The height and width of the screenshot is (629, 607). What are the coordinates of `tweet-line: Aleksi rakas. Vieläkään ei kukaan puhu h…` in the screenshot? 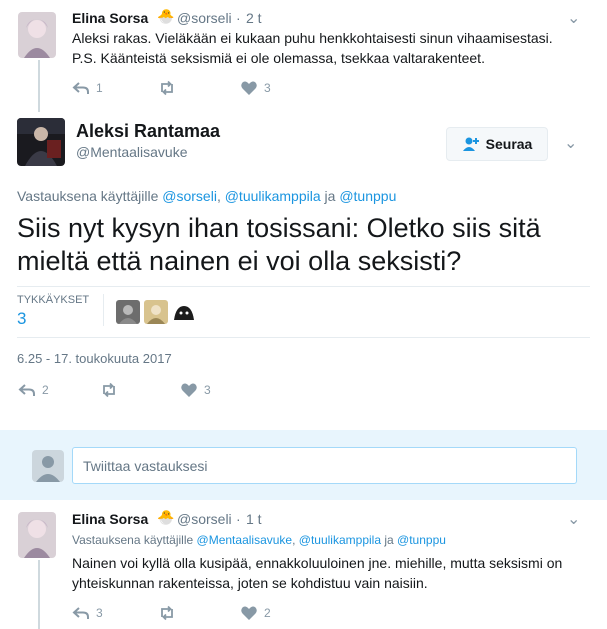 It's located at (312, 38).